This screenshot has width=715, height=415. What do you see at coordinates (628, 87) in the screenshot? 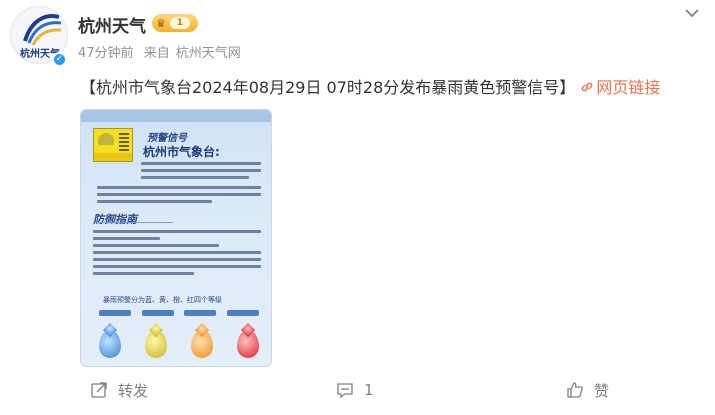
I see `link-label: 网页链接` at bounding box center [628, 87].